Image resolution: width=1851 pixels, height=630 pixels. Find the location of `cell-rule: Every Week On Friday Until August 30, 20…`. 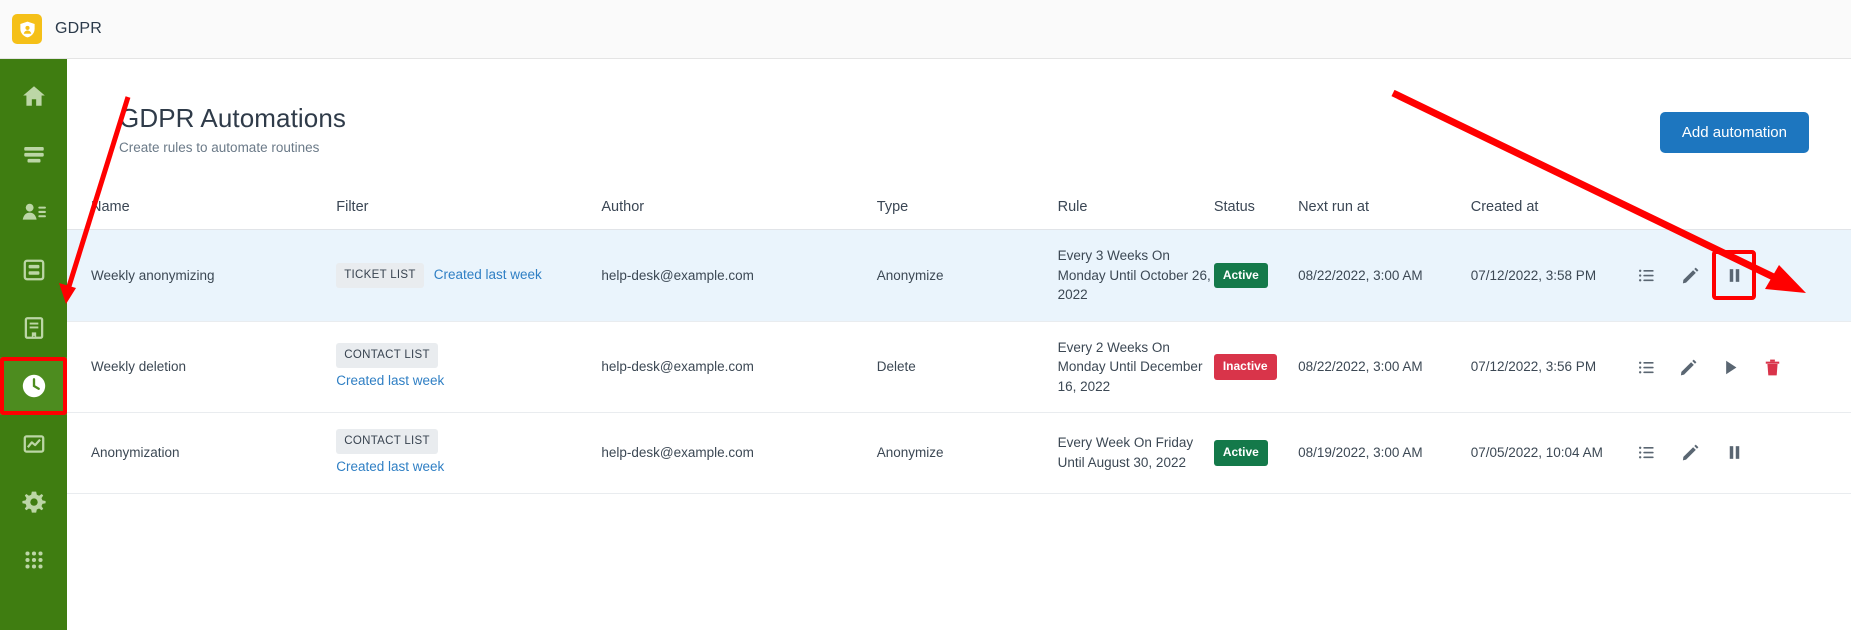

cell-rule: Every Week On Friday Until August 30, 20… is located at coordinates (1135, 453).